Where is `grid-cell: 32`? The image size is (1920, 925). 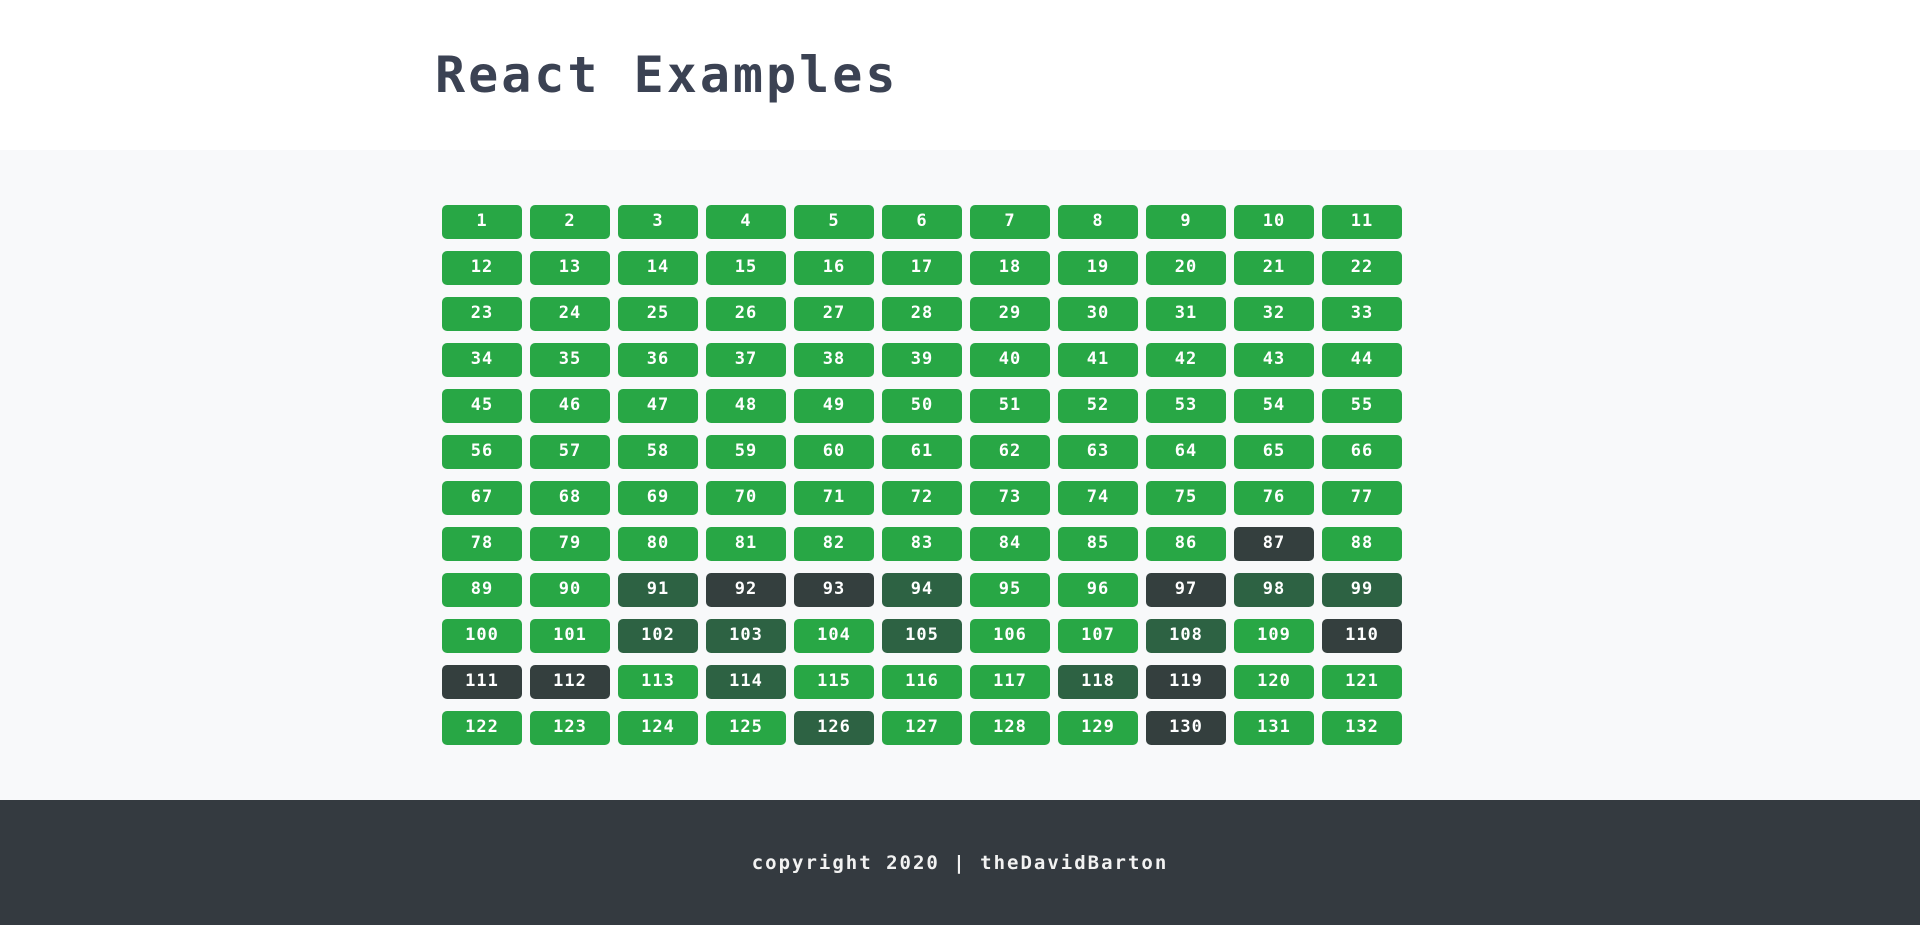 grid-cell: 32 is located at coordinates (1274, 314).